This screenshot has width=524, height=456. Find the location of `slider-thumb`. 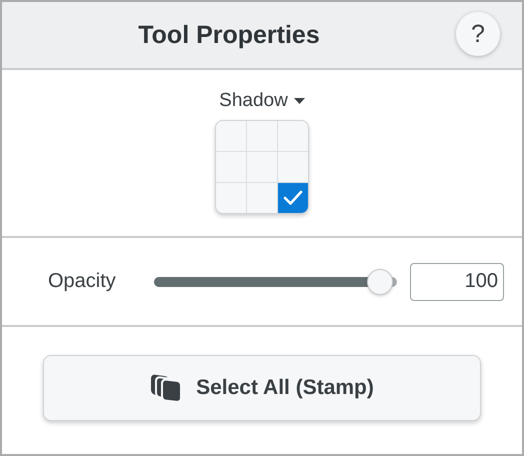

slider-thumb is located at coordinates (379, 281).